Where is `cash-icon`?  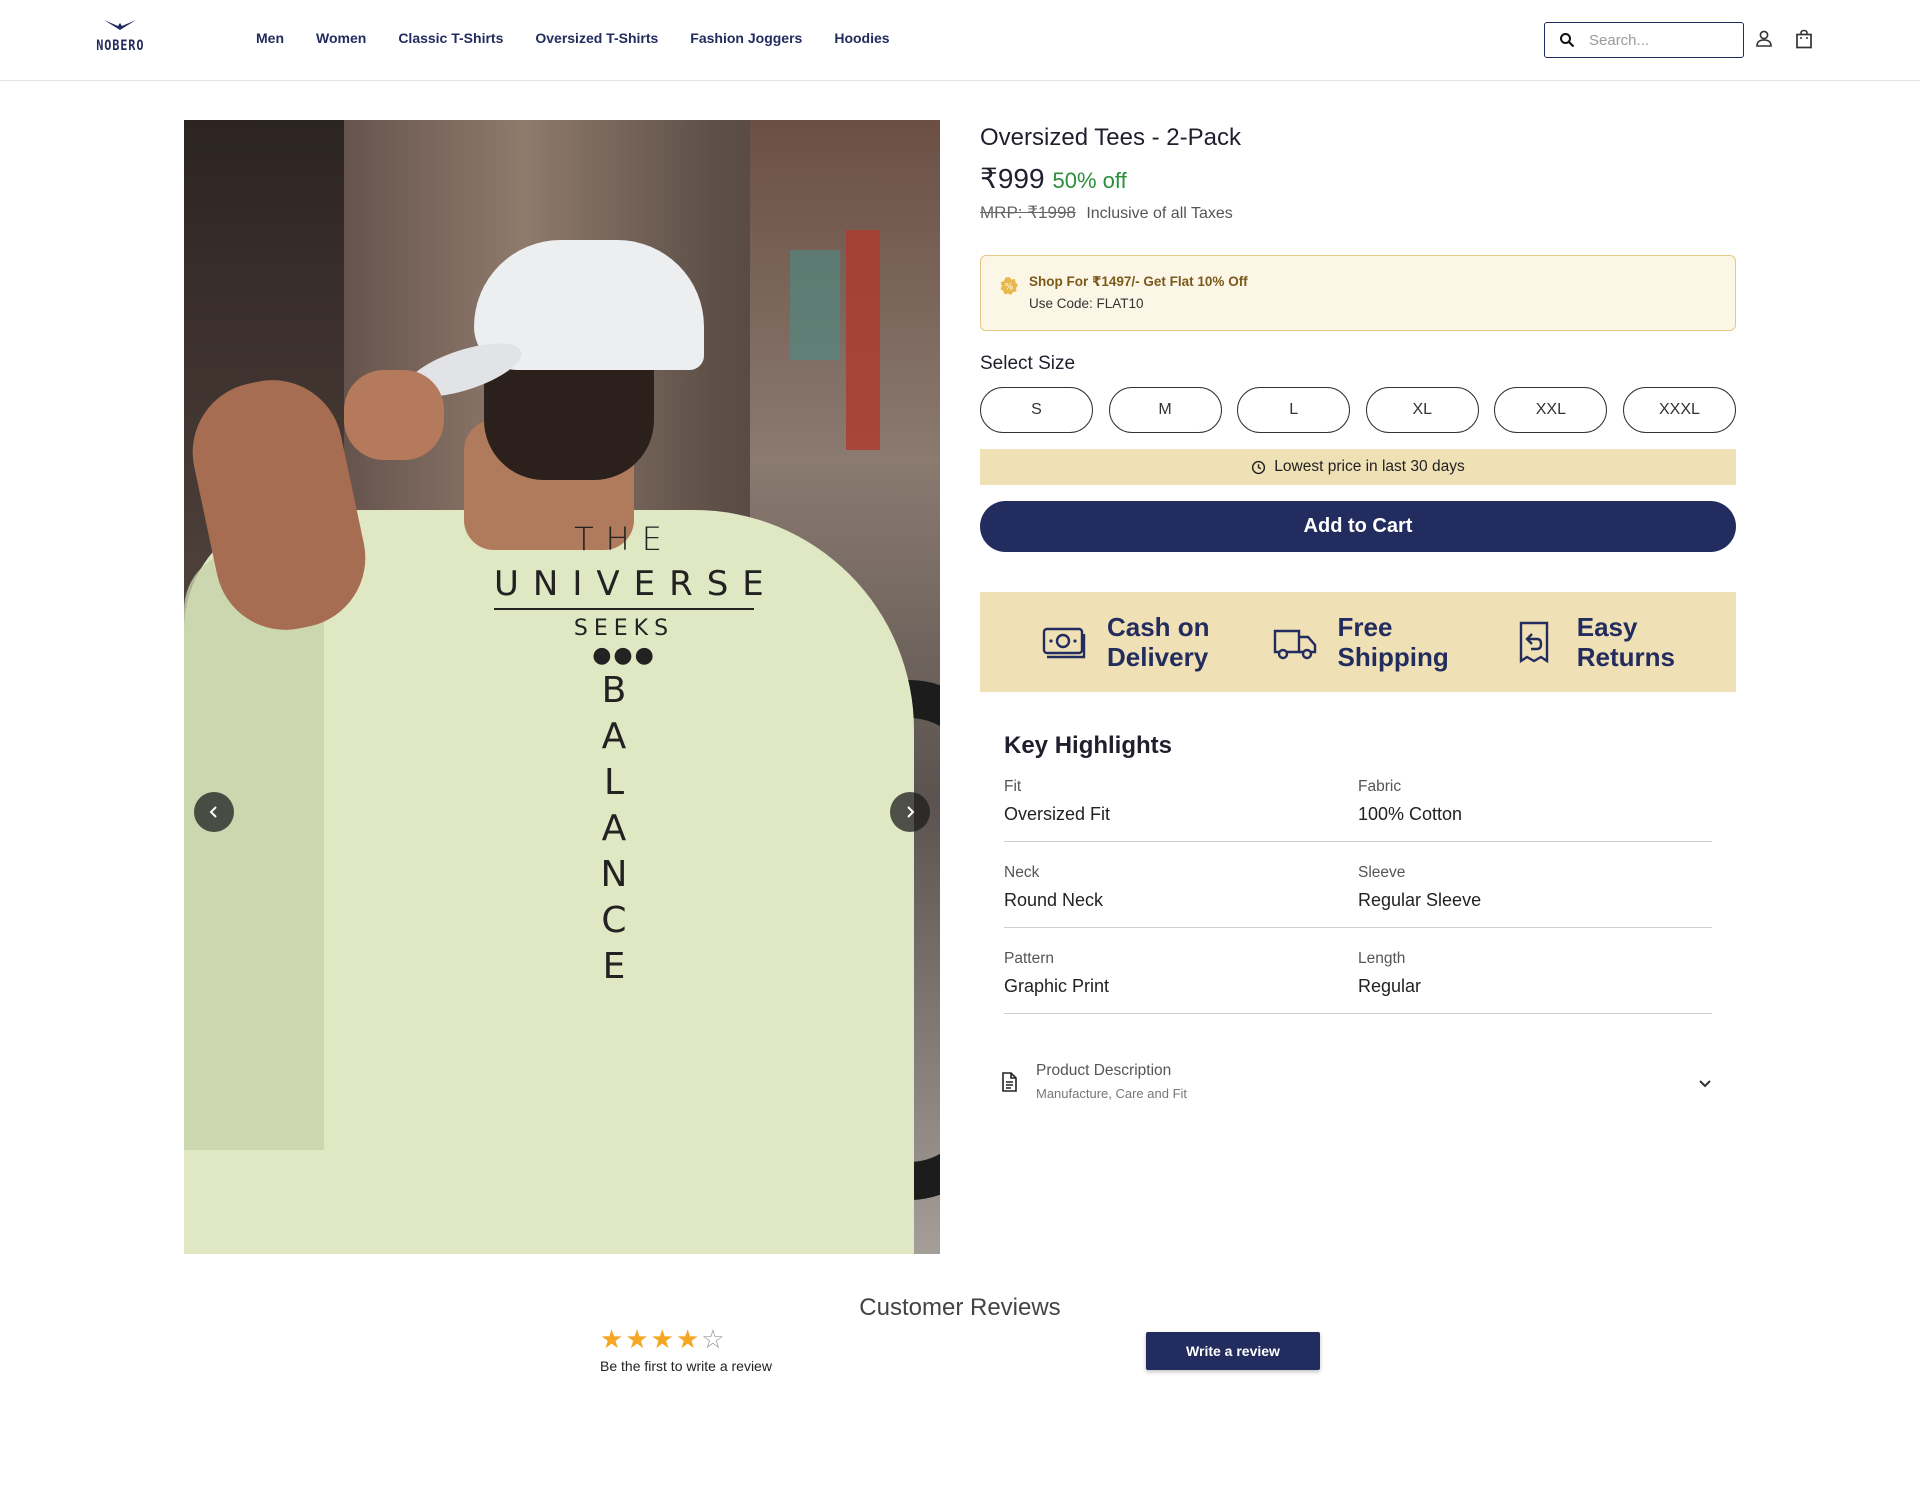 cash-icon is located at coordinates (1064, 643).